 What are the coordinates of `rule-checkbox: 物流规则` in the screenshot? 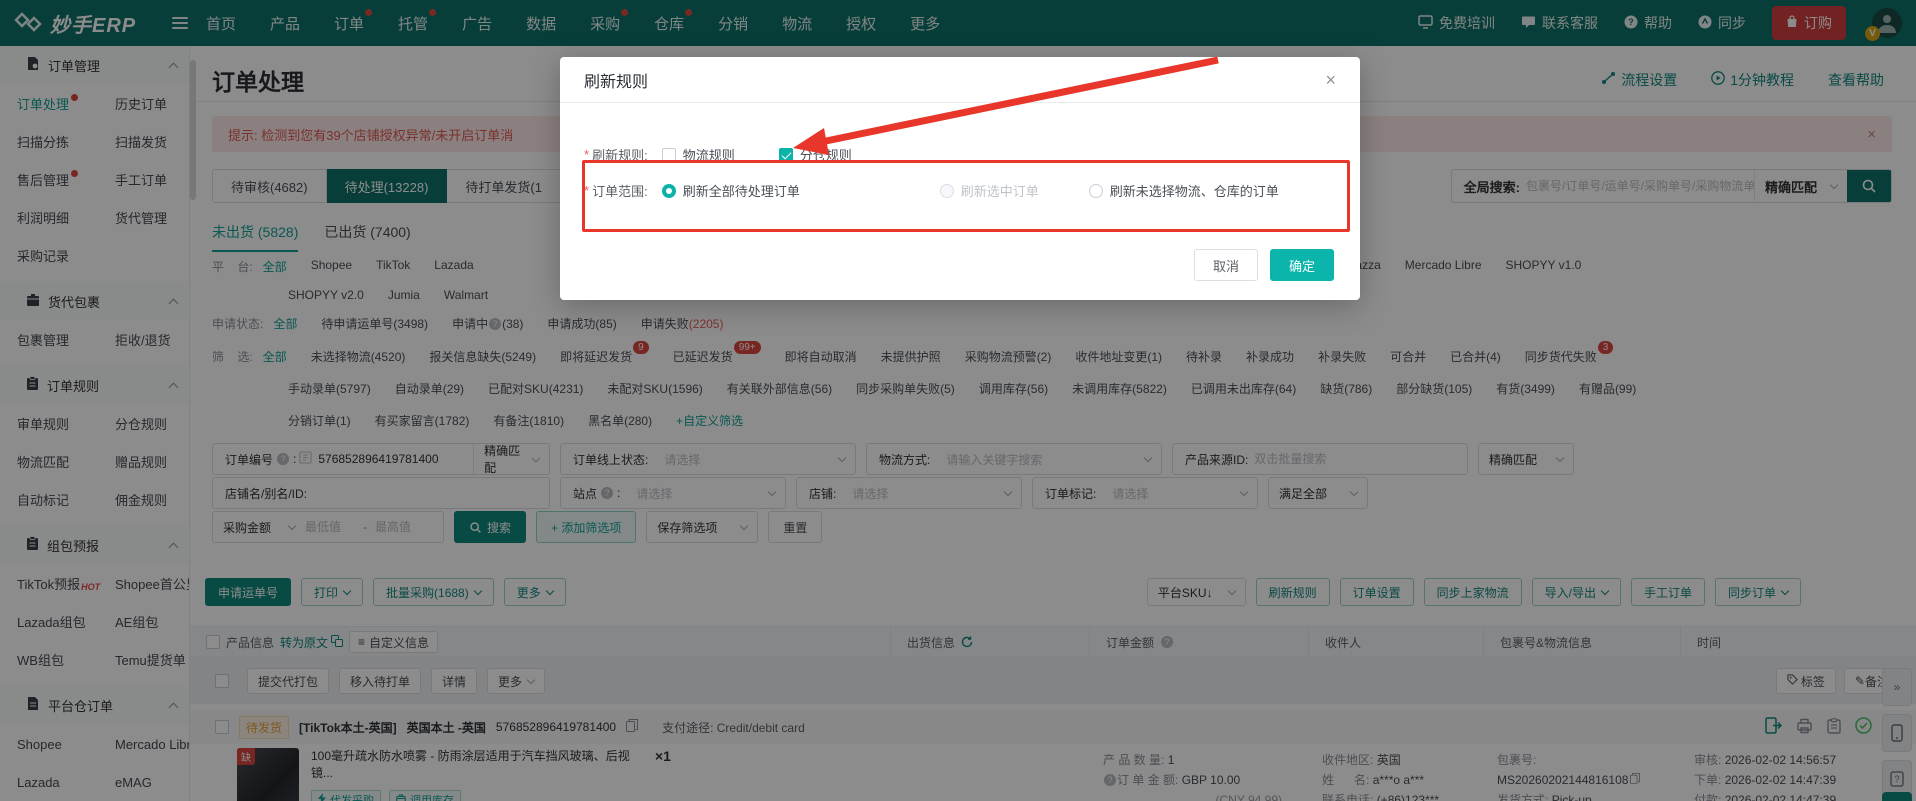 It's located at (698, 154).